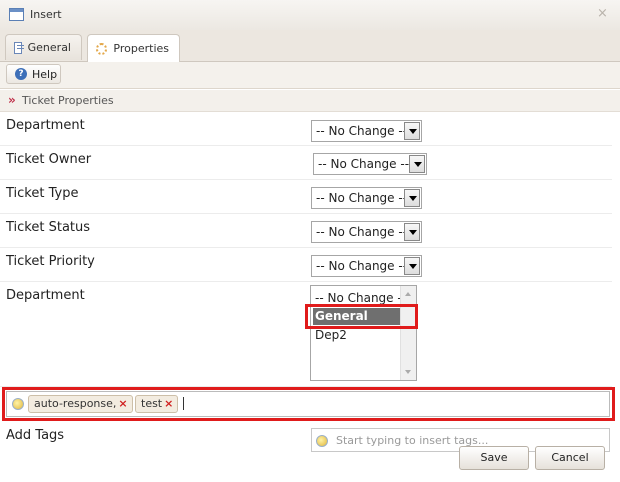 This screenshot has height=482, width=620. I want to click on tab-general: General, so click(43, 47).